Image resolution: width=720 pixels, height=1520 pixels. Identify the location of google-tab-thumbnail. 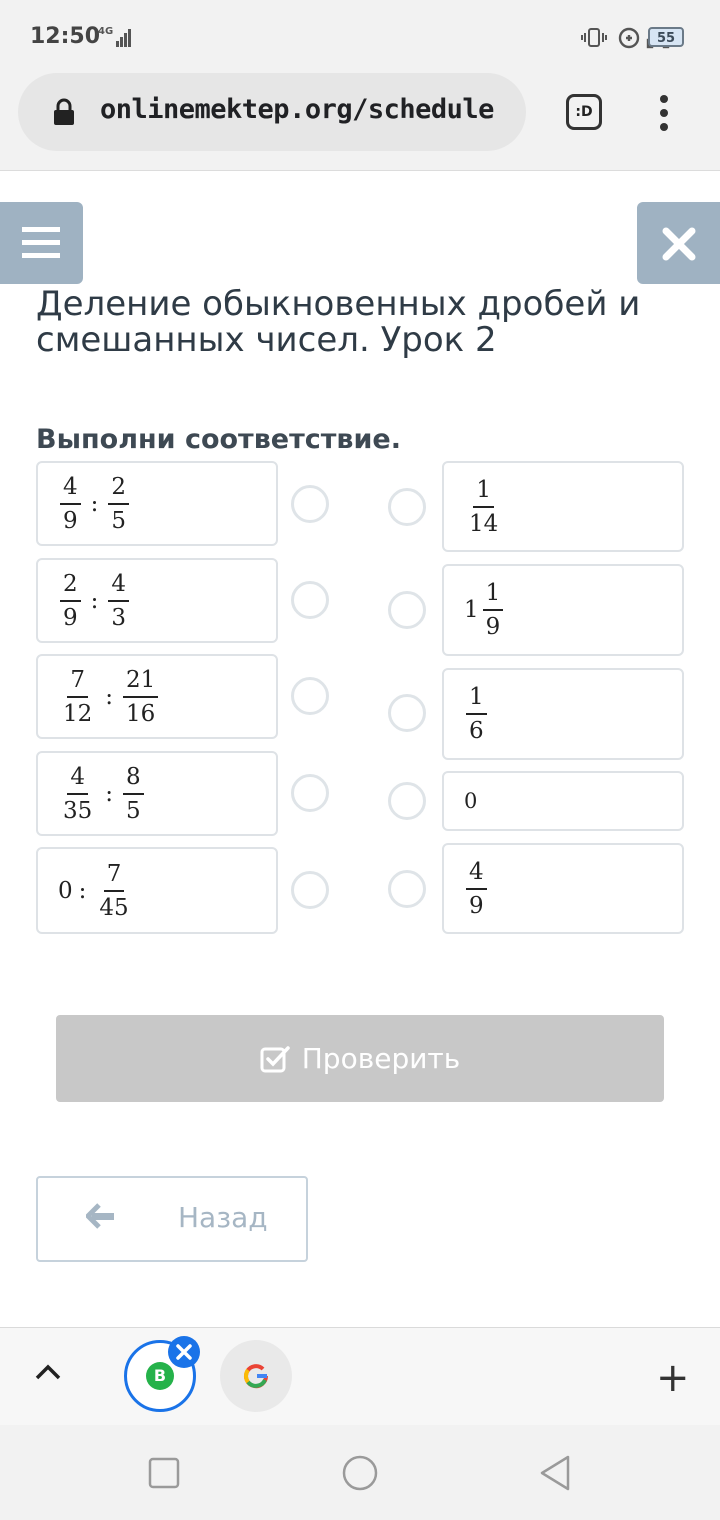
(256, 1376).